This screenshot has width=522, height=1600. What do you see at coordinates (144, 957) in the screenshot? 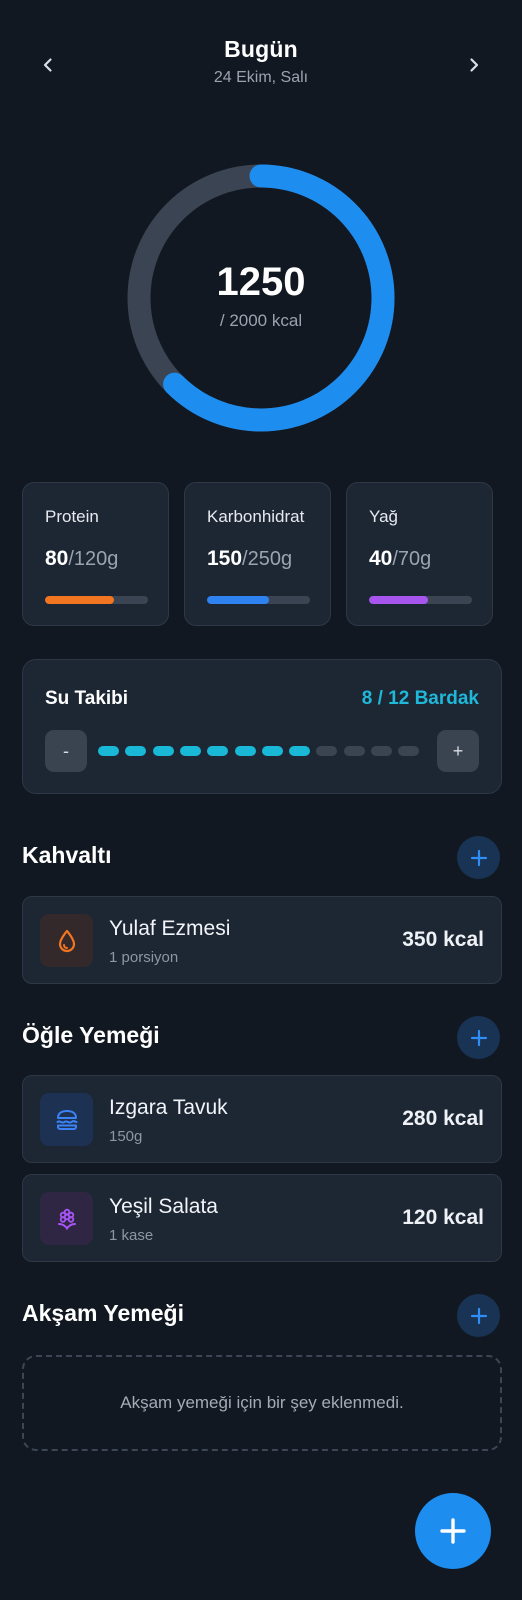
I see `meal-portion: 1 porsiyon` at bounding box center [144, 957].